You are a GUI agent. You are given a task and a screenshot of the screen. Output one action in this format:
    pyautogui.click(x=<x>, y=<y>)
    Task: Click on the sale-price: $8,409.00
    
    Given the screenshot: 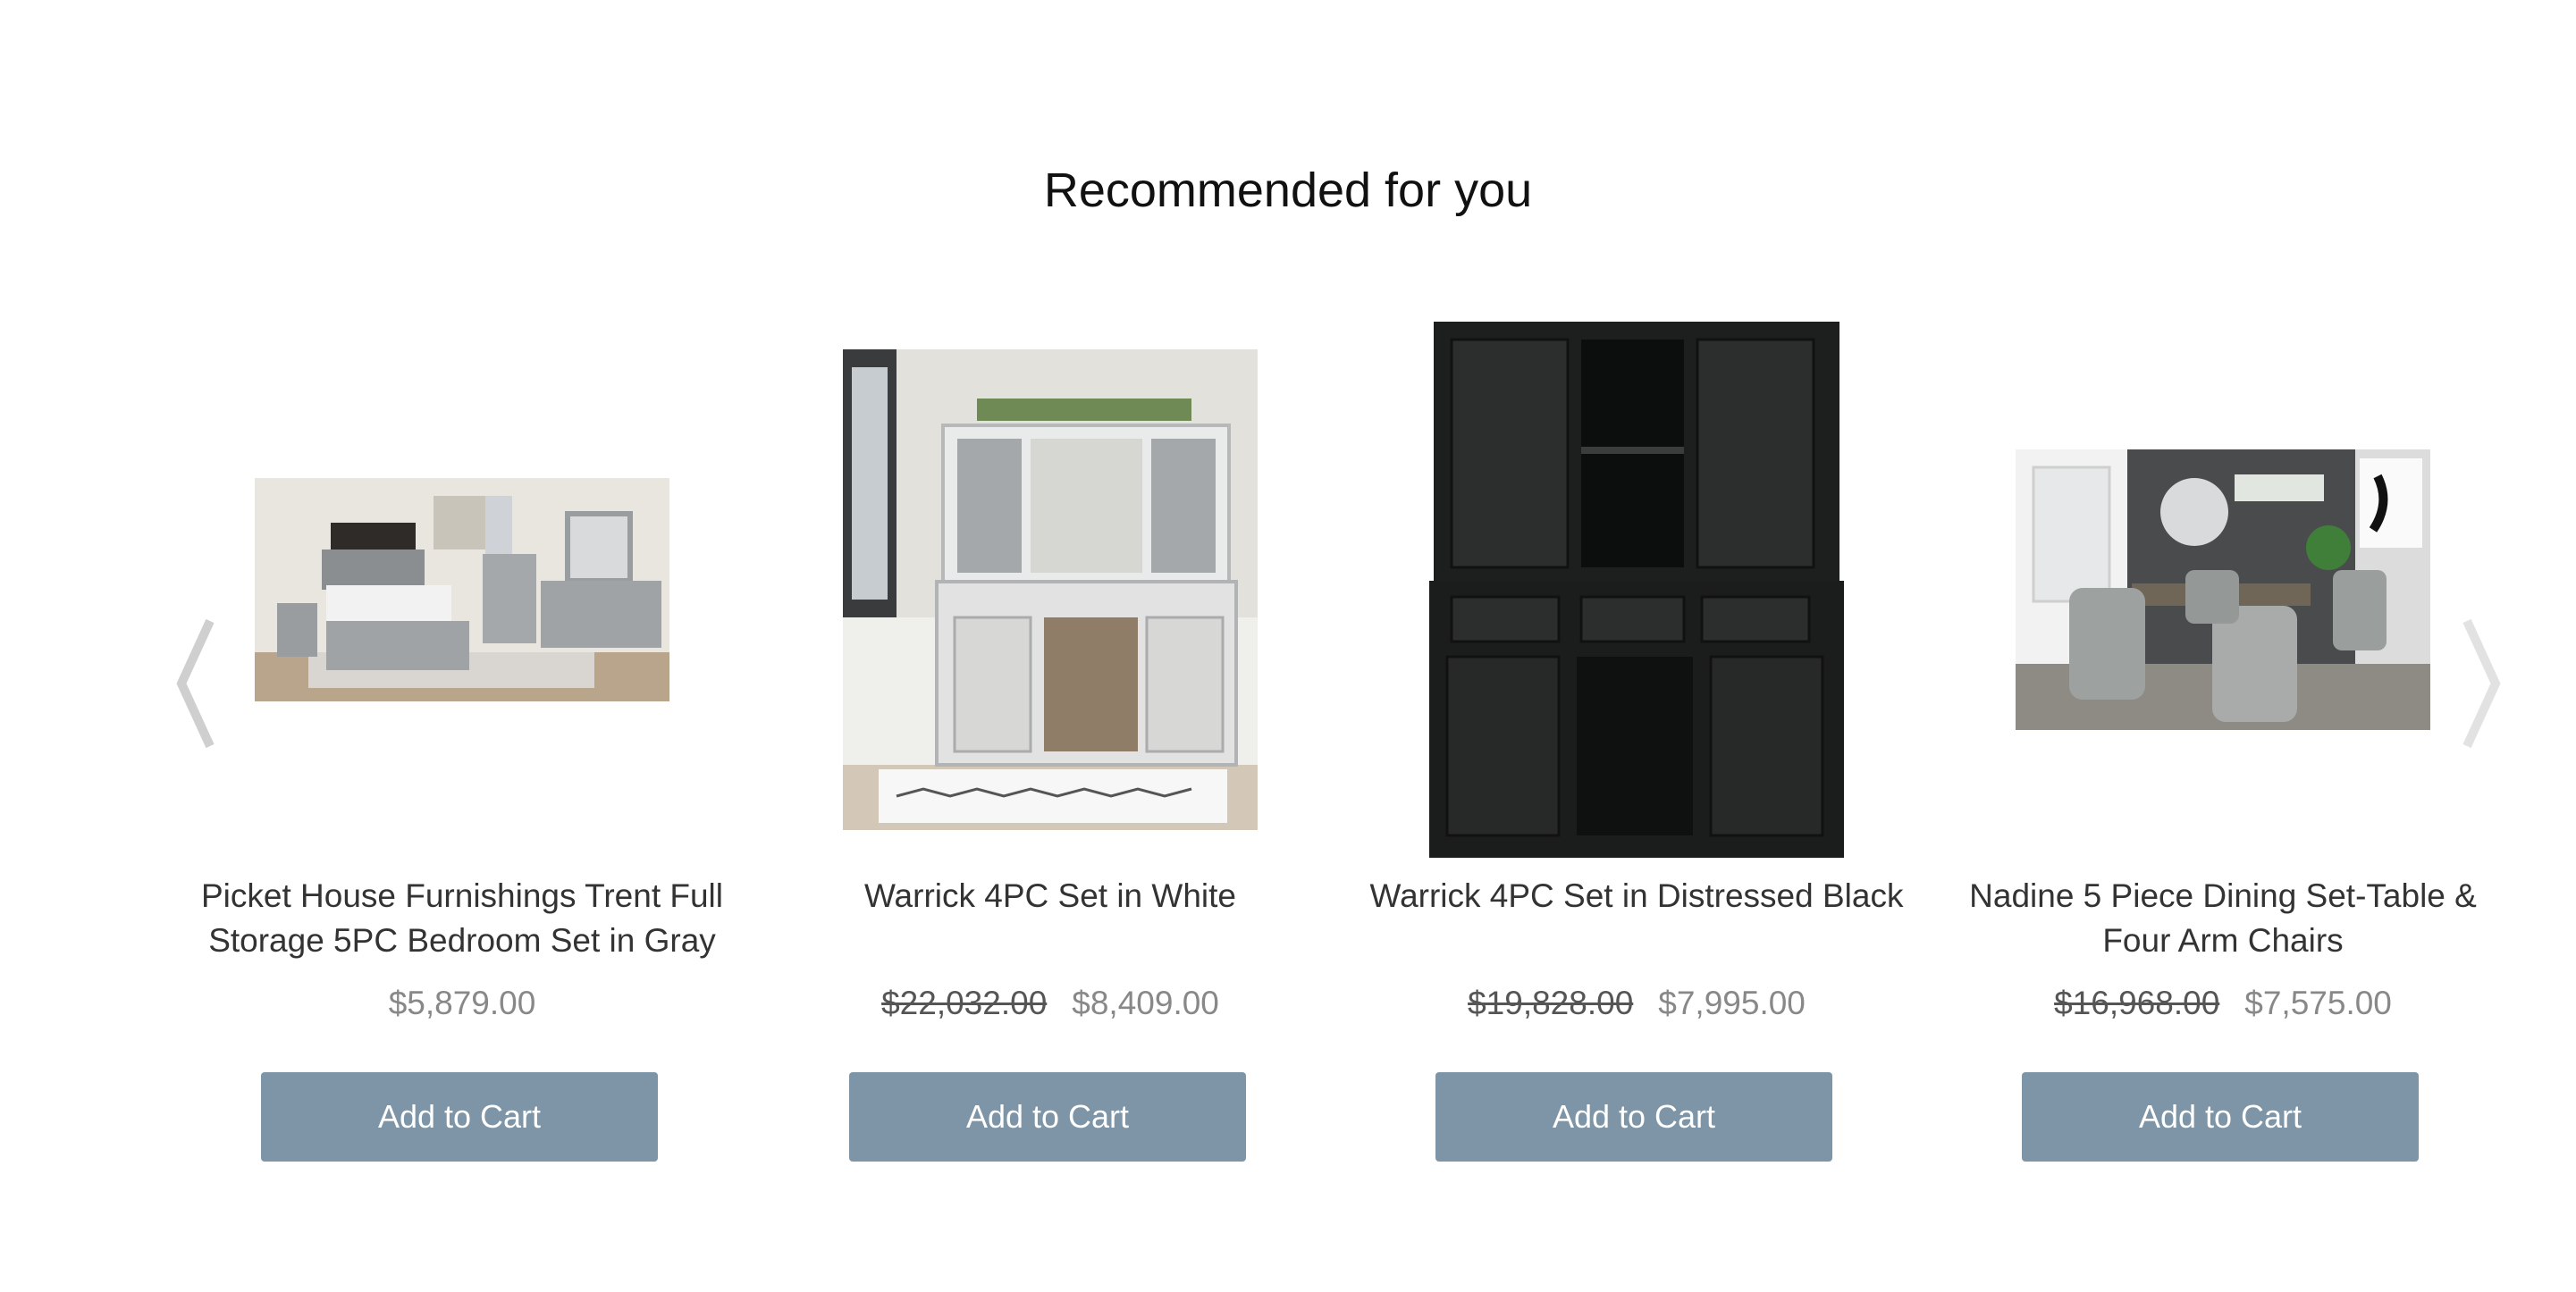 What is the action you would take?
    pyautogui.click(x=1146, y=1003)
    